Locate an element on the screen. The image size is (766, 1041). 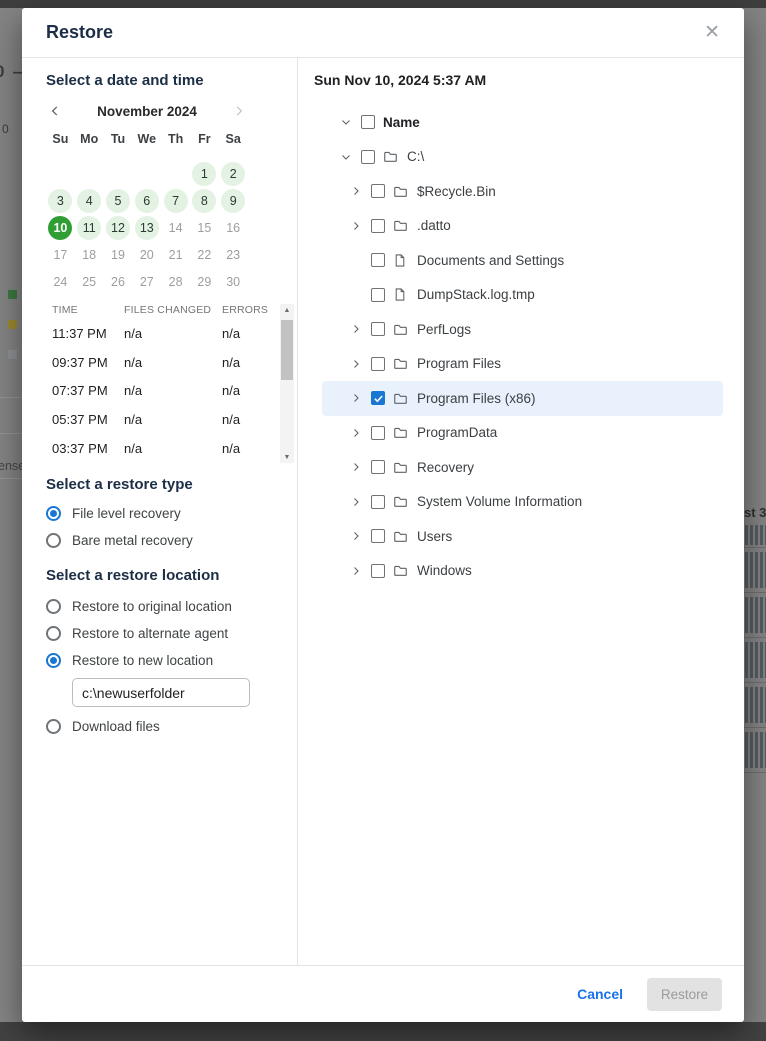
tree-header-row: Name is located at coordinates (522, 122).